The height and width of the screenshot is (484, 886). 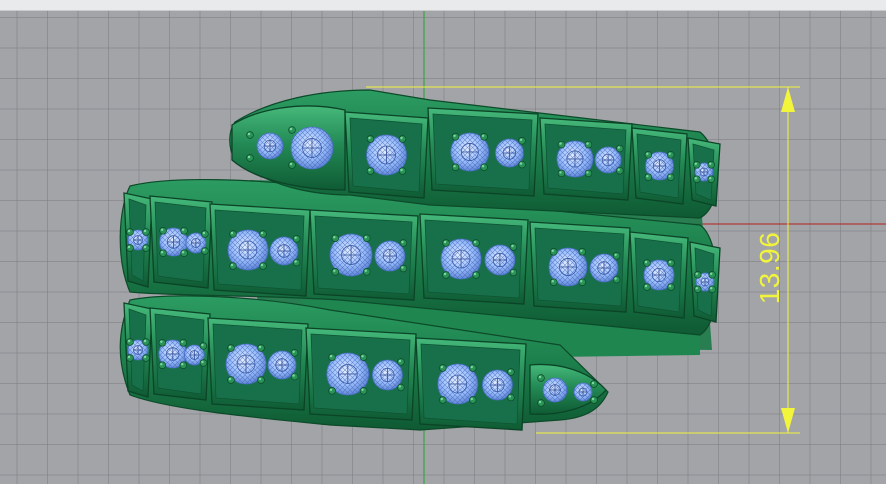 I want to click on ring-segment-head, so click(x=288, y=148).